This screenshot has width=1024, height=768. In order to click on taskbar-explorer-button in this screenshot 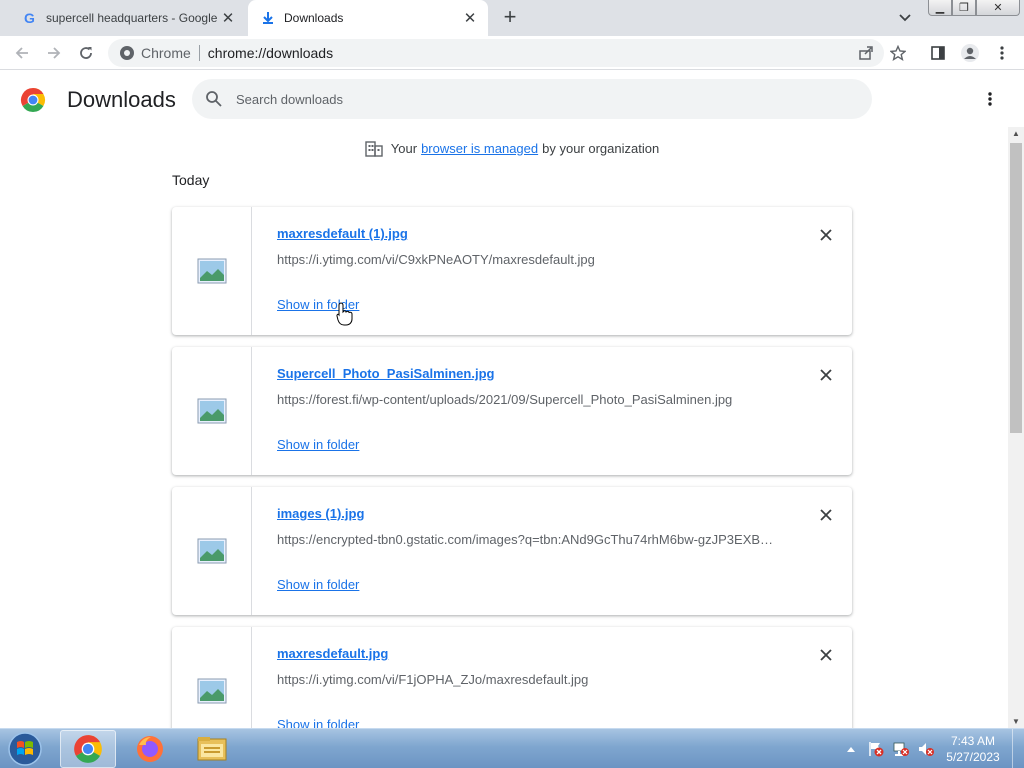, I will do `click(212, 749)`.